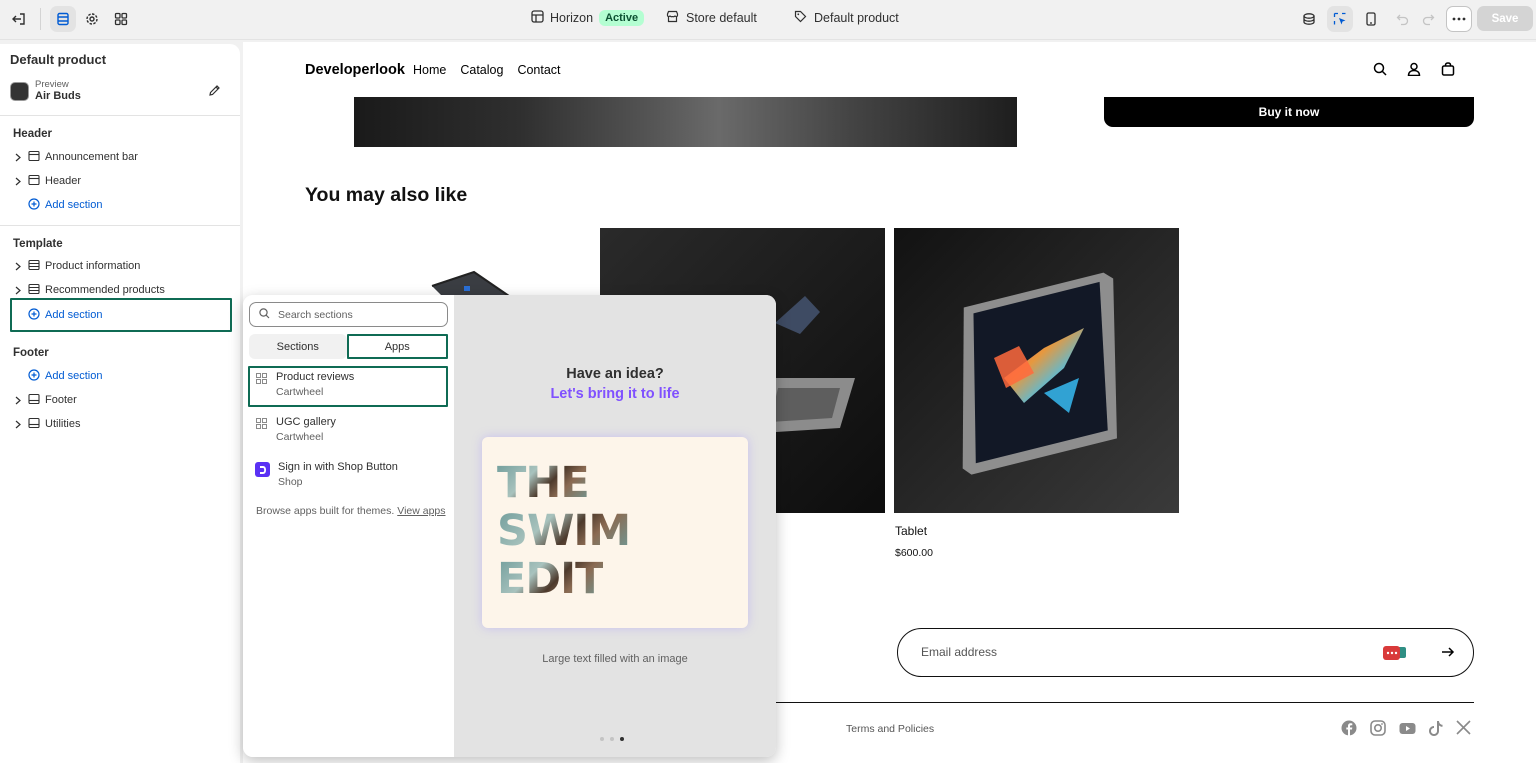 Image resolution: width=1536 pixels, height=763 pixels. What do you see at coordinates (1428, 19) in the screenshot?
I see `redo-icon` at bounding box center [1428, 19].